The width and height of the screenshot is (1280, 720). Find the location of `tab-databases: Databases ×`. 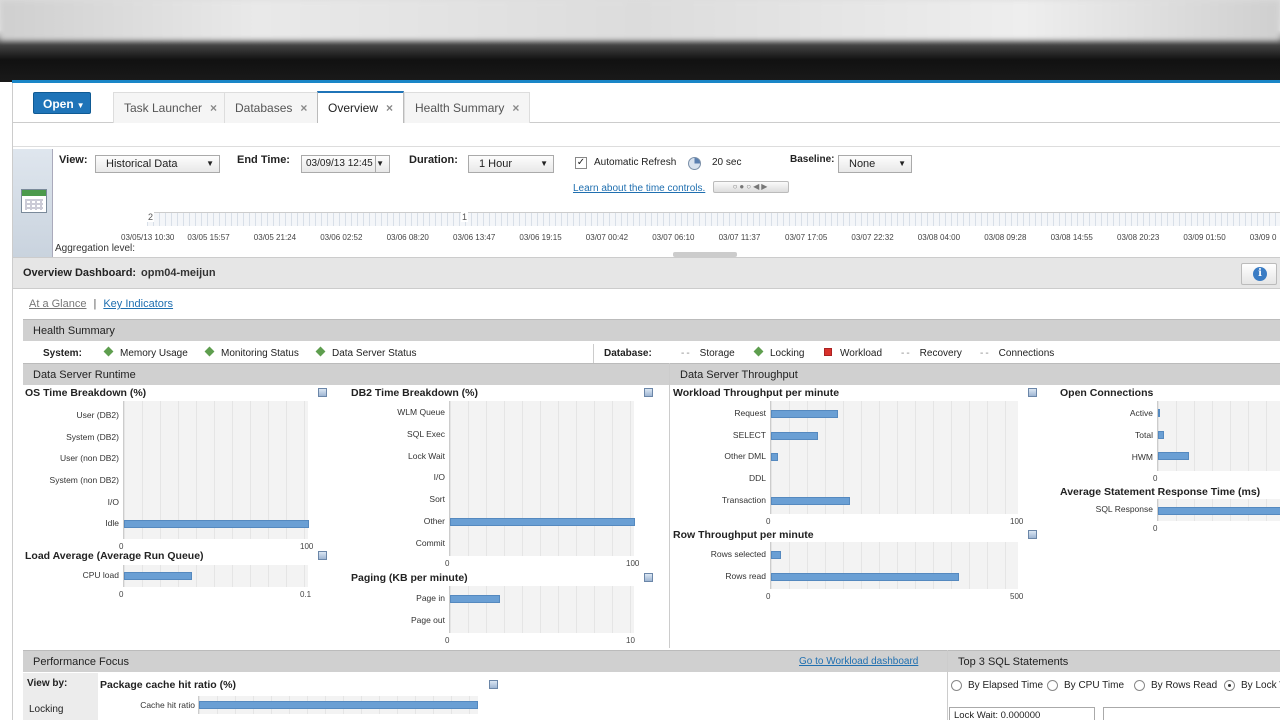

tab-databases: Databases × is located at coordinates (271, 108).